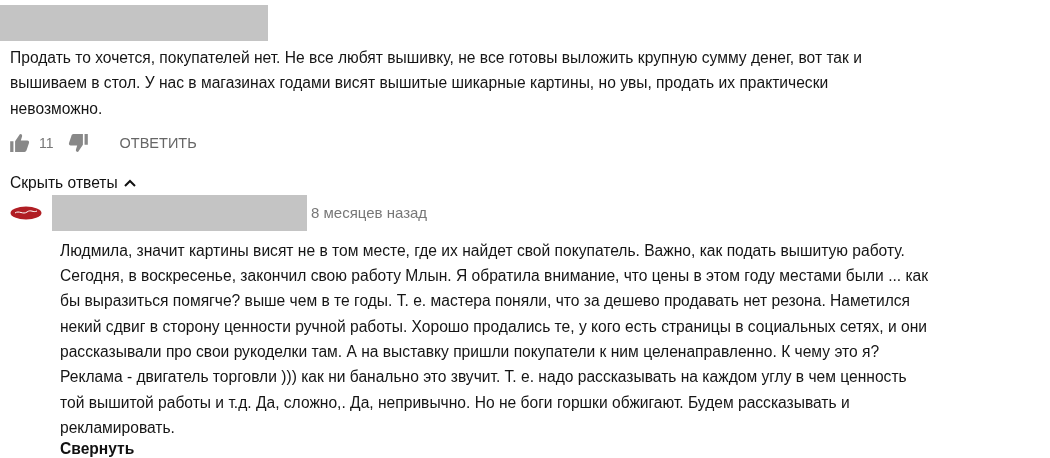 Image resolution: width=1050 pixels, height=458 pixels. What do you see at coordinates (20, 142) in the screenshot?
I see `thumbs-up-icon` at bounding box center [20, 142].